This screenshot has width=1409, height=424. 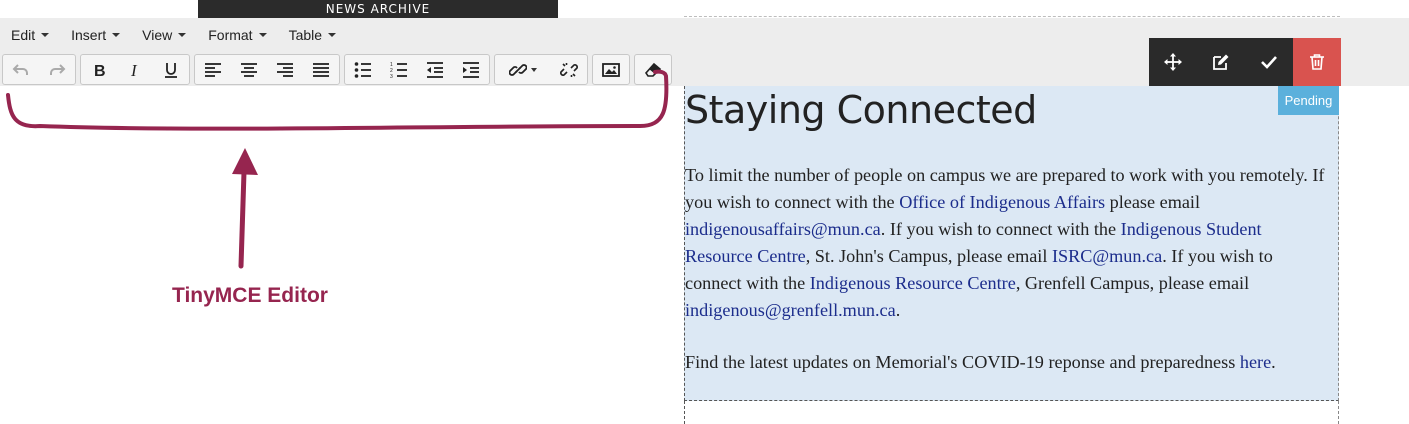 I want to click on annotation-label: TinyMCE Editor, so click(x=250, y=295).